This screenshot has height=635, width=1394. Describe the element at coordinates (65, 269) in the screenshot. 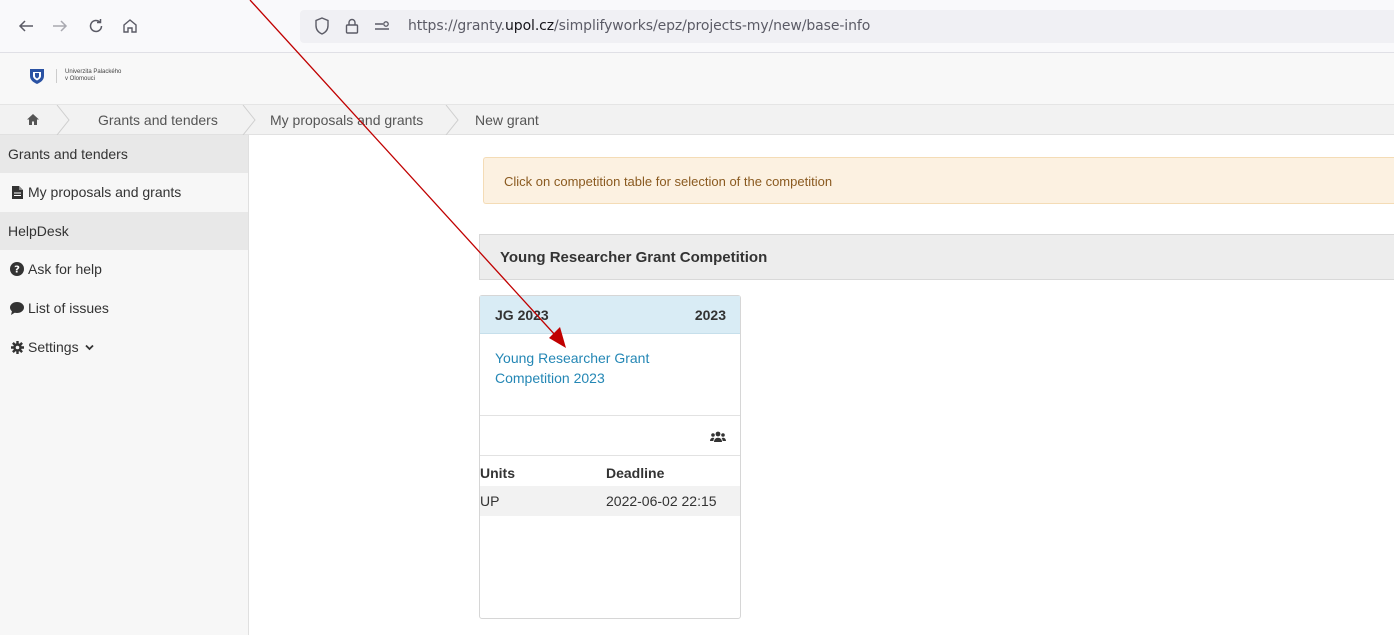

I see `sidebar-item-label: Ask for help` at that location.